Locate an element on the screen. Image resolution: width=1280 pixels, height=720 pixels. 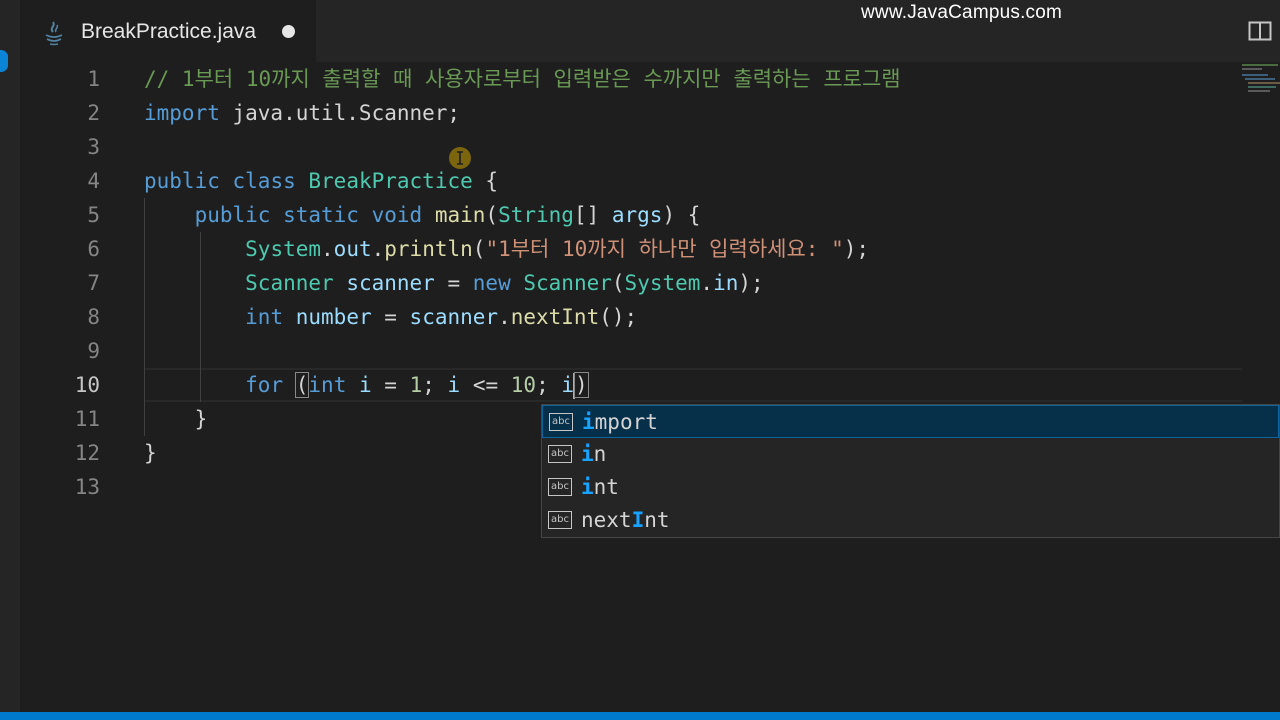
code-line-10: for (int i = 1; i <= 10; i) is located at coordinates (366, 385).